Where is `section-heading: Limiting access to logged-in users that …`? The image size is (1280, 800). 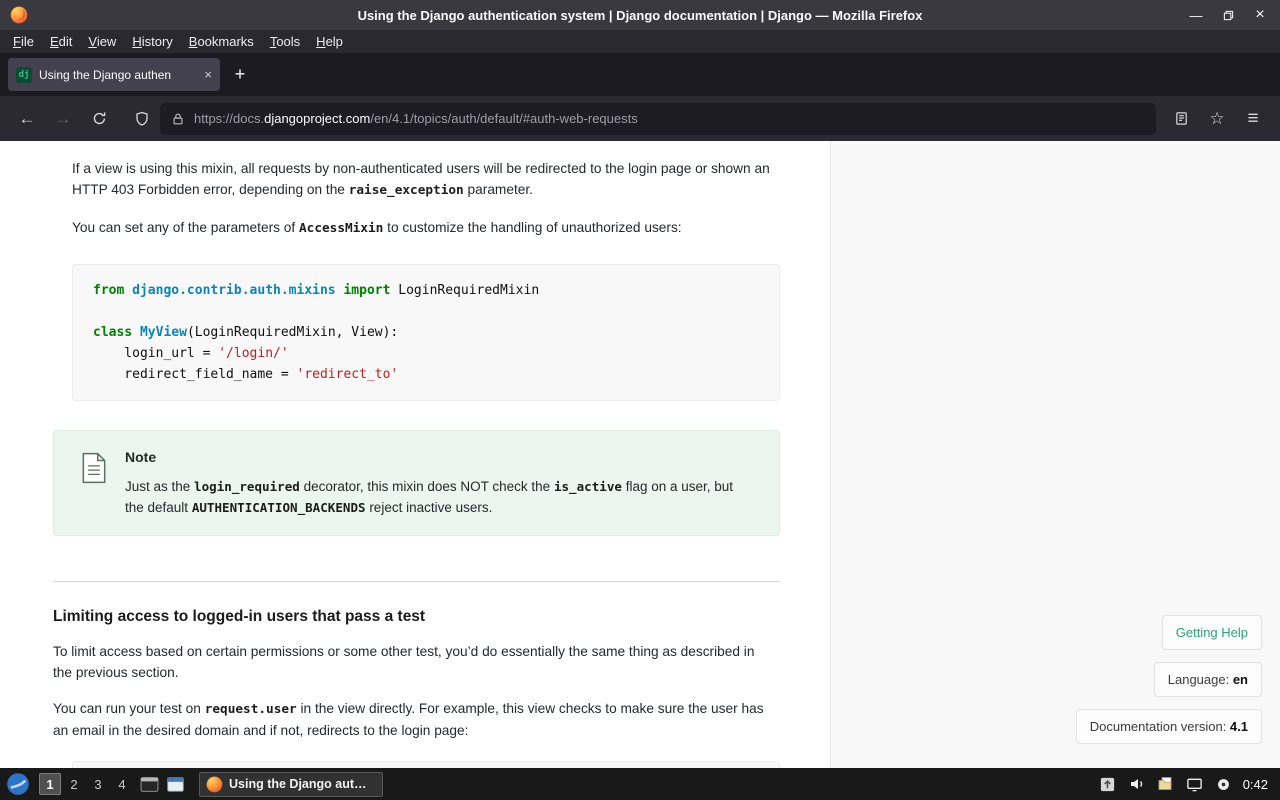
section-heading: Limiting access to logged-in users that … is located at coordinates (239, 616).